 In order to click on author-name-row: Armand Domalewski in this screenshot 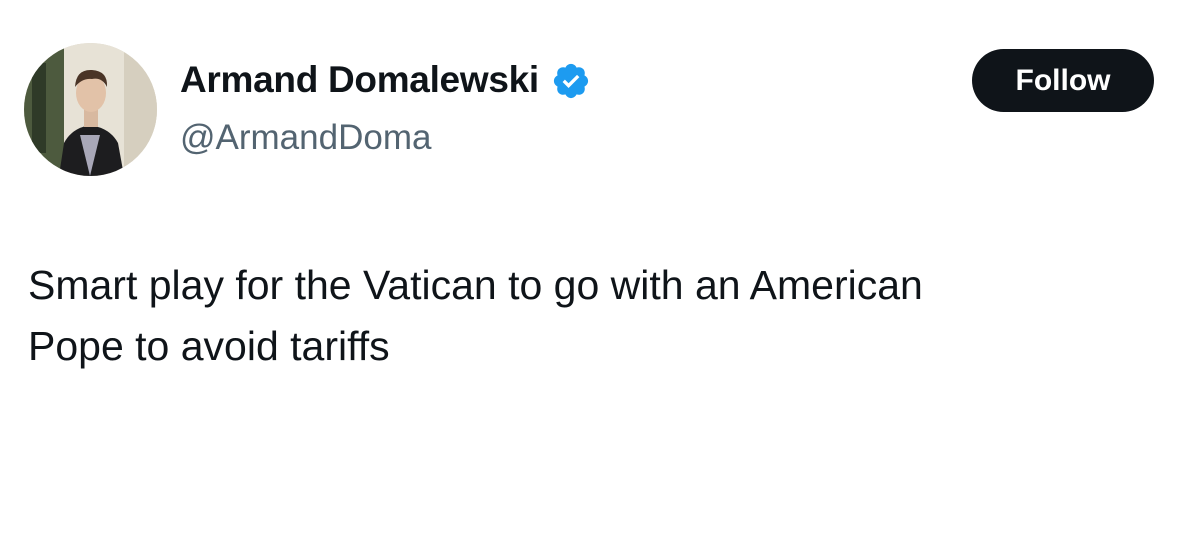, I will do `click(385, 80)`.